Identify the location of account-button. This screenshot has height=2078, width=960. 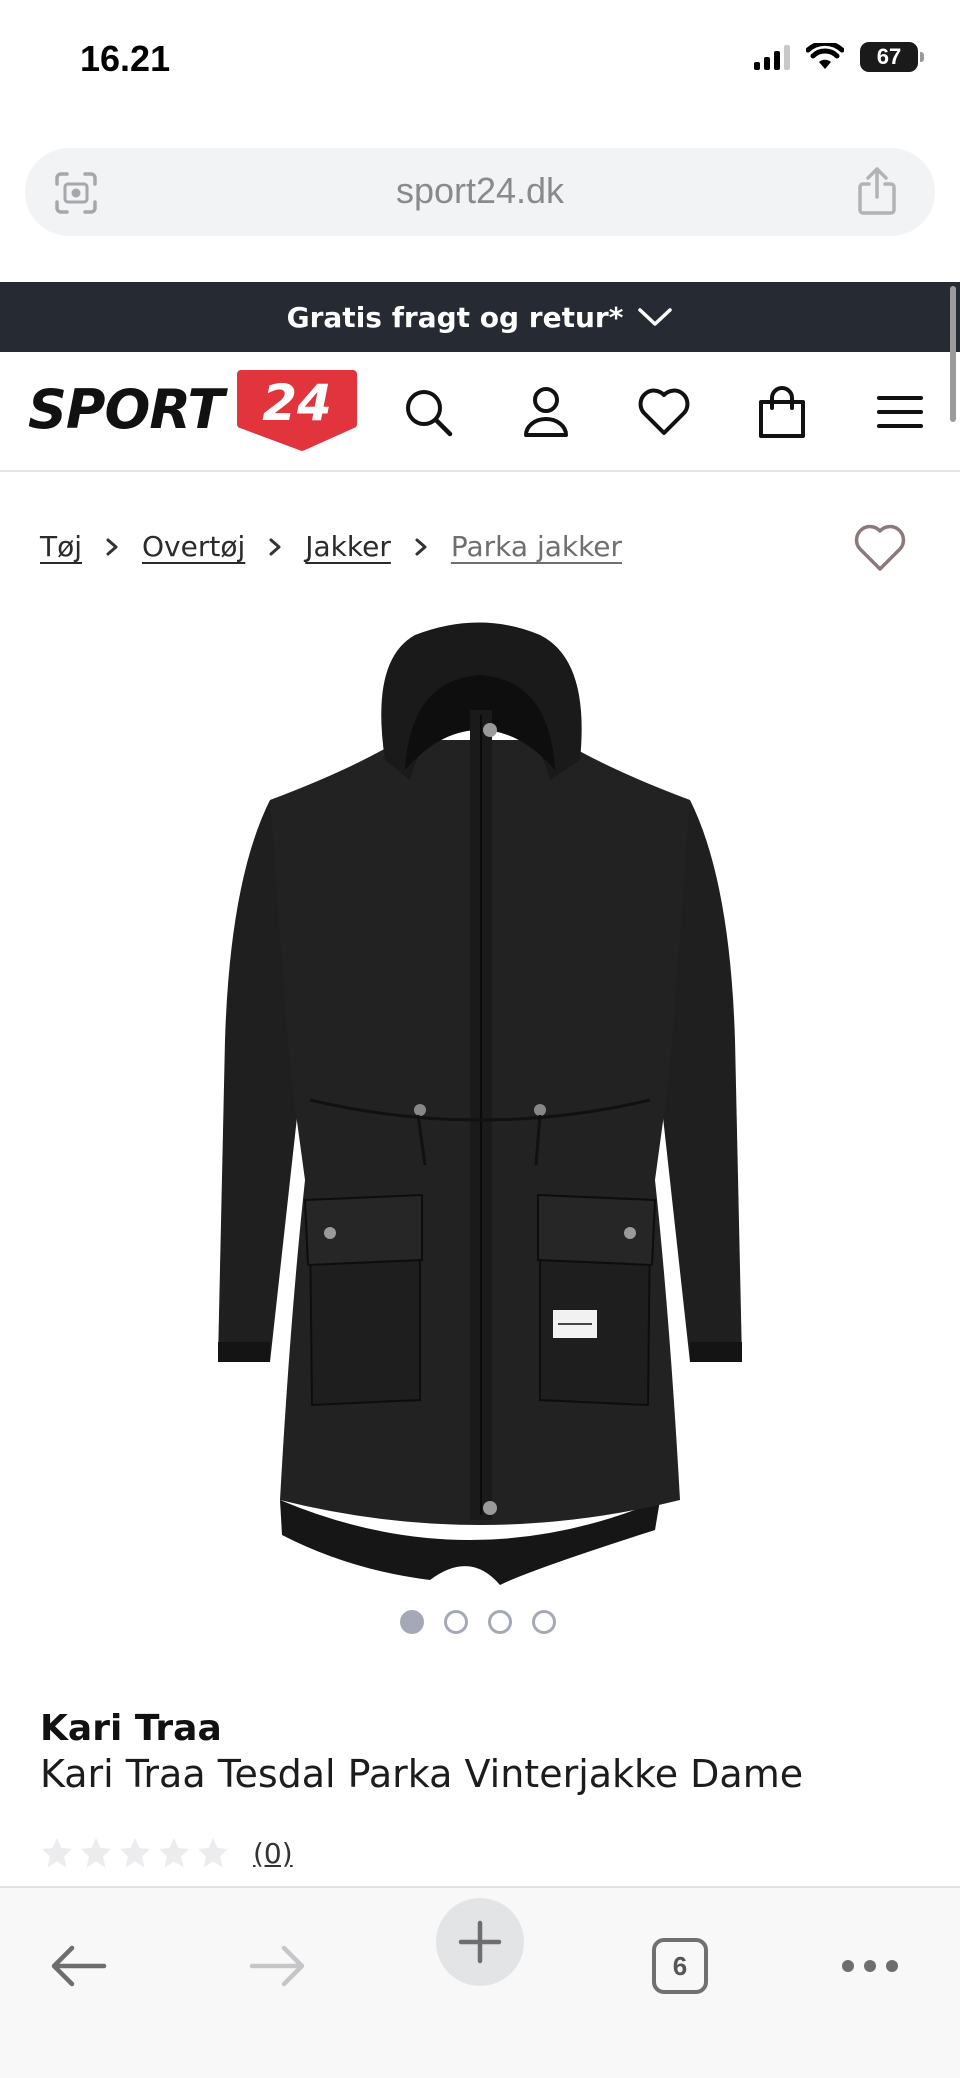
(546, 412).